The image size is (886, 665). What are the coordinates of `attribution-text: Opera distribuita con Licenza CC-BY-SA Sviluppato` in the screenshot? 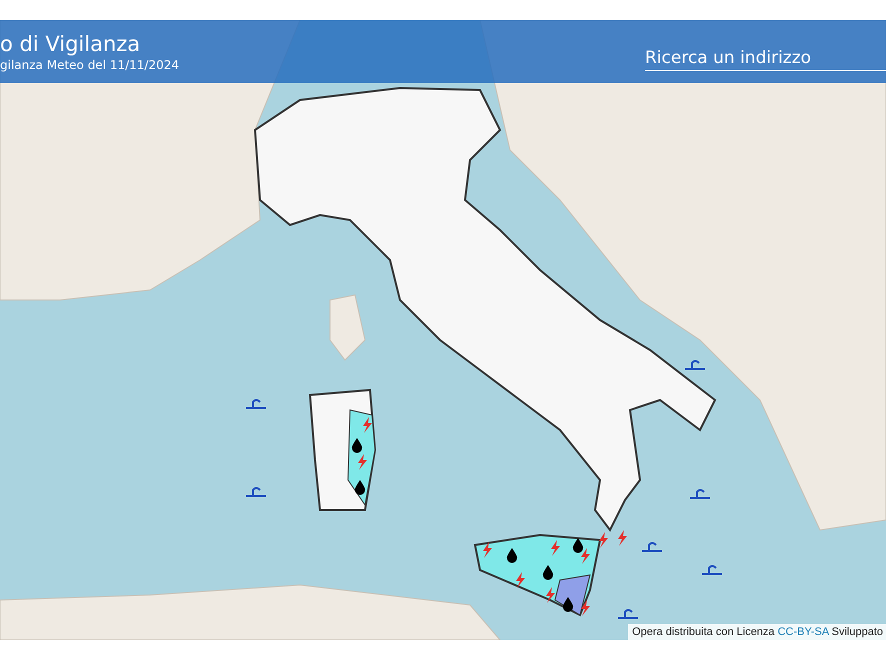 It's located at (757, 632).